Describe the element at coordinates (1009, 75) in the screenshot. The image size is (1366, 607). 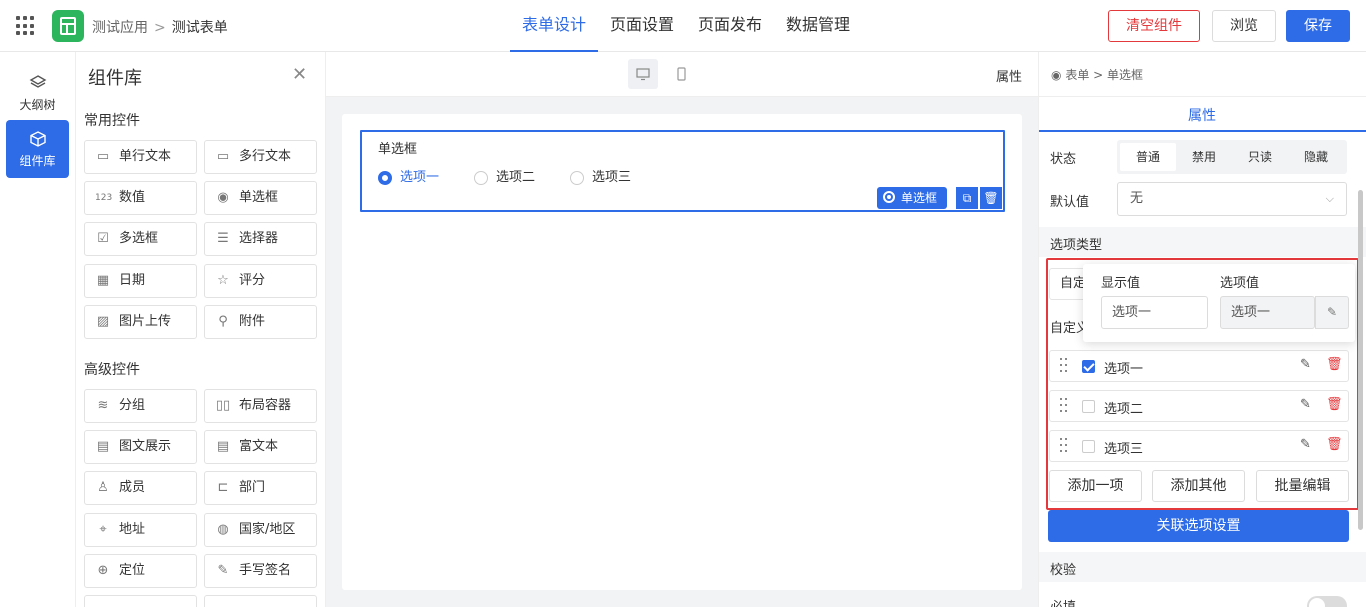
I see `canvas-properties-label: 属性` at that location.